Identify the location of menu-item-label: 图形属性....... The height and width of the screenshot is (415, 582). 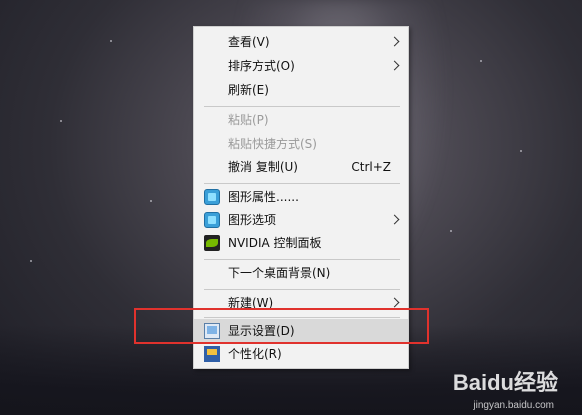
(263, 197).